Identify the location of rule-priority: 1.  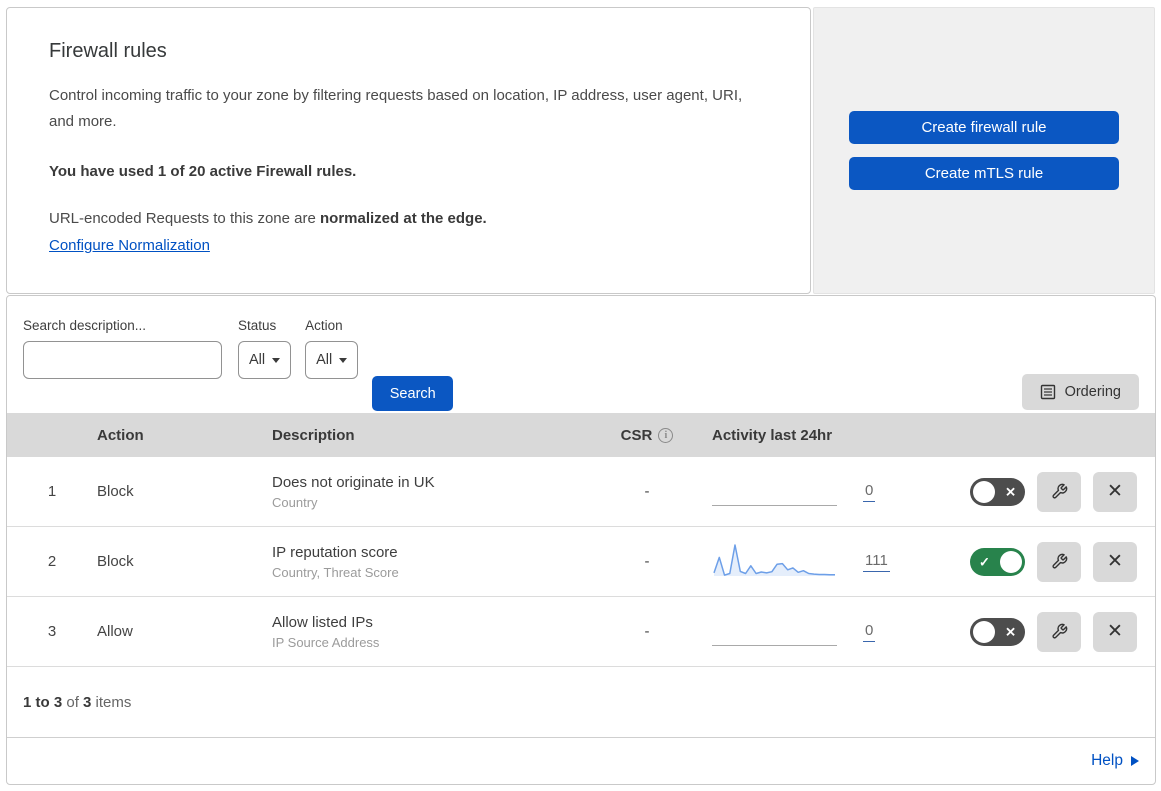
(52, 491).